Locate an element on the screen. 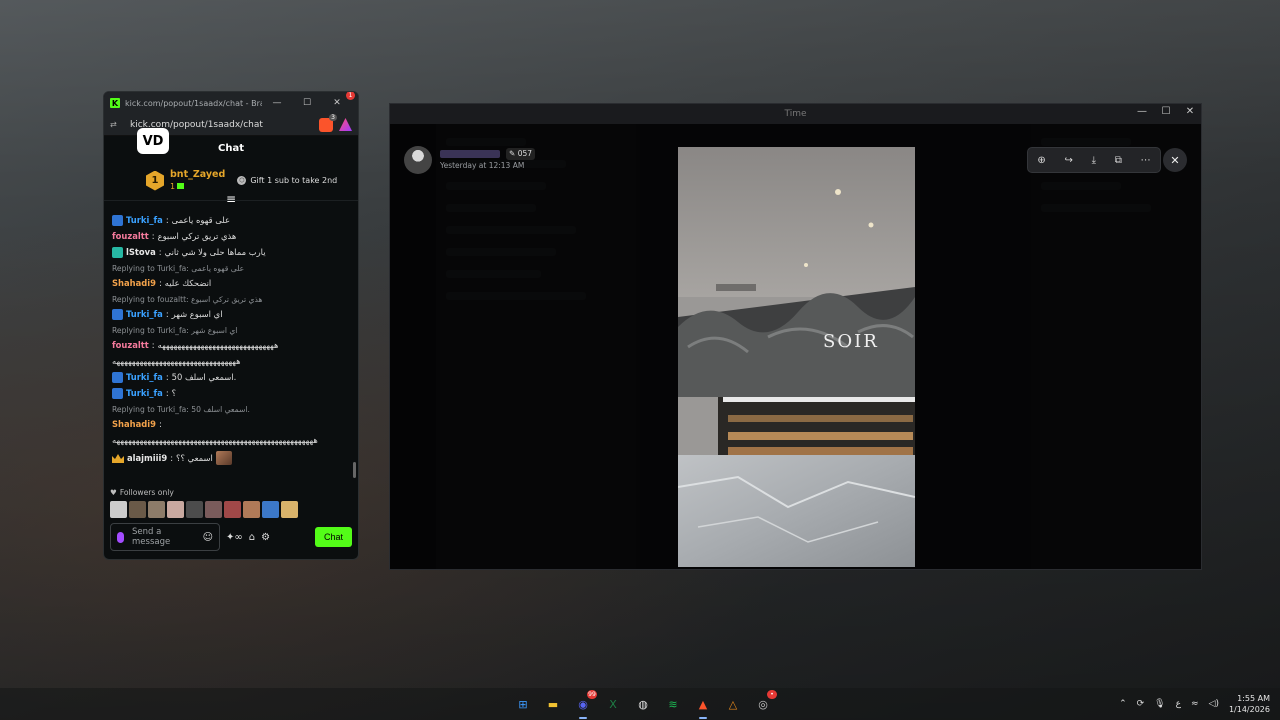  chat-message: Shahadi9: انضحكك عليه is located at coordinates (231, 283).